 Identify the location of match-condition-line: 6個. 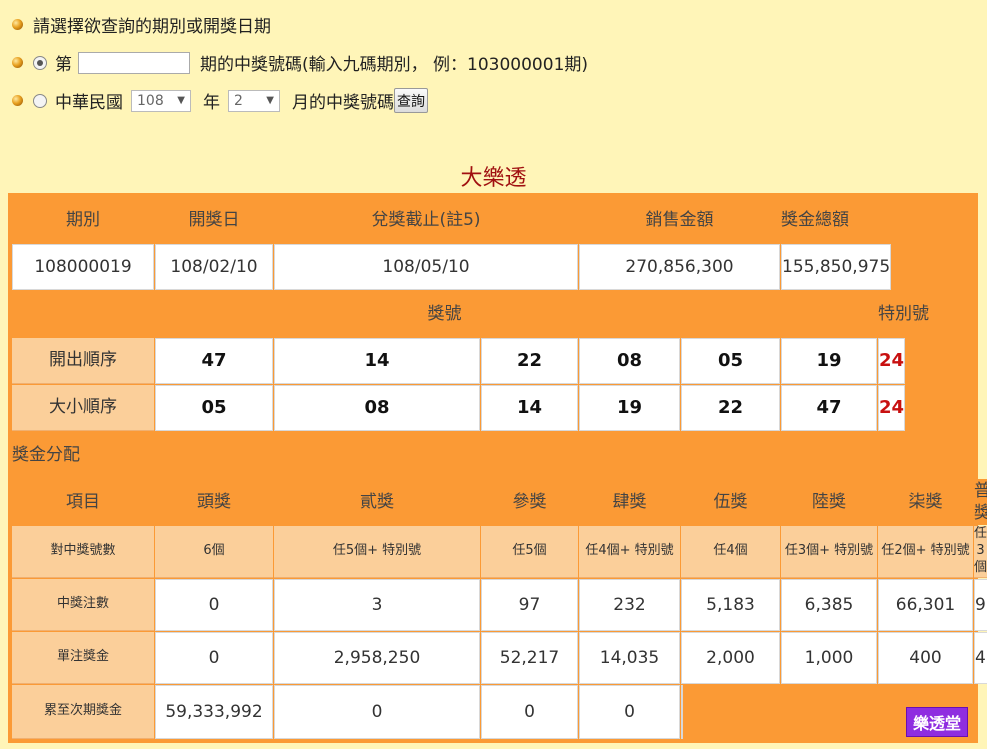
(214, 551).